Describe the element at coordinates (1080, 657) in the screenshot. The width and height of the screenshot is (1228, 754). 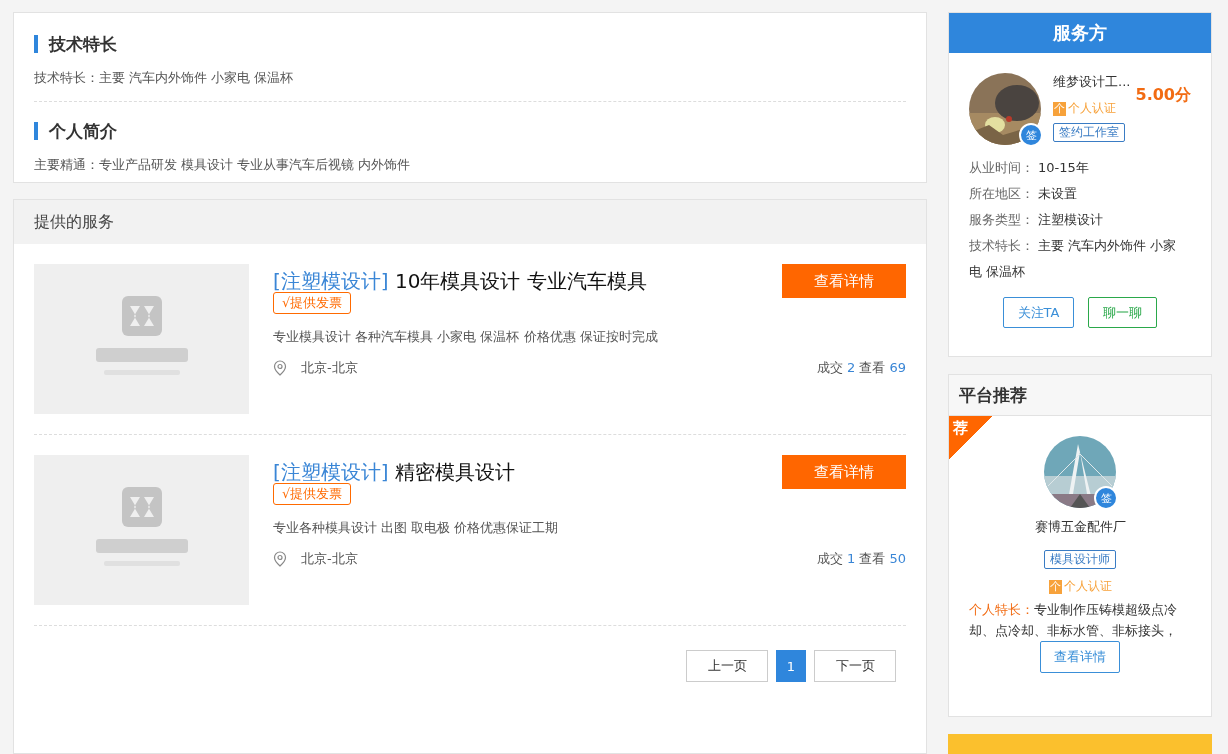
I see `view-details-button: 查看详情` at that location.